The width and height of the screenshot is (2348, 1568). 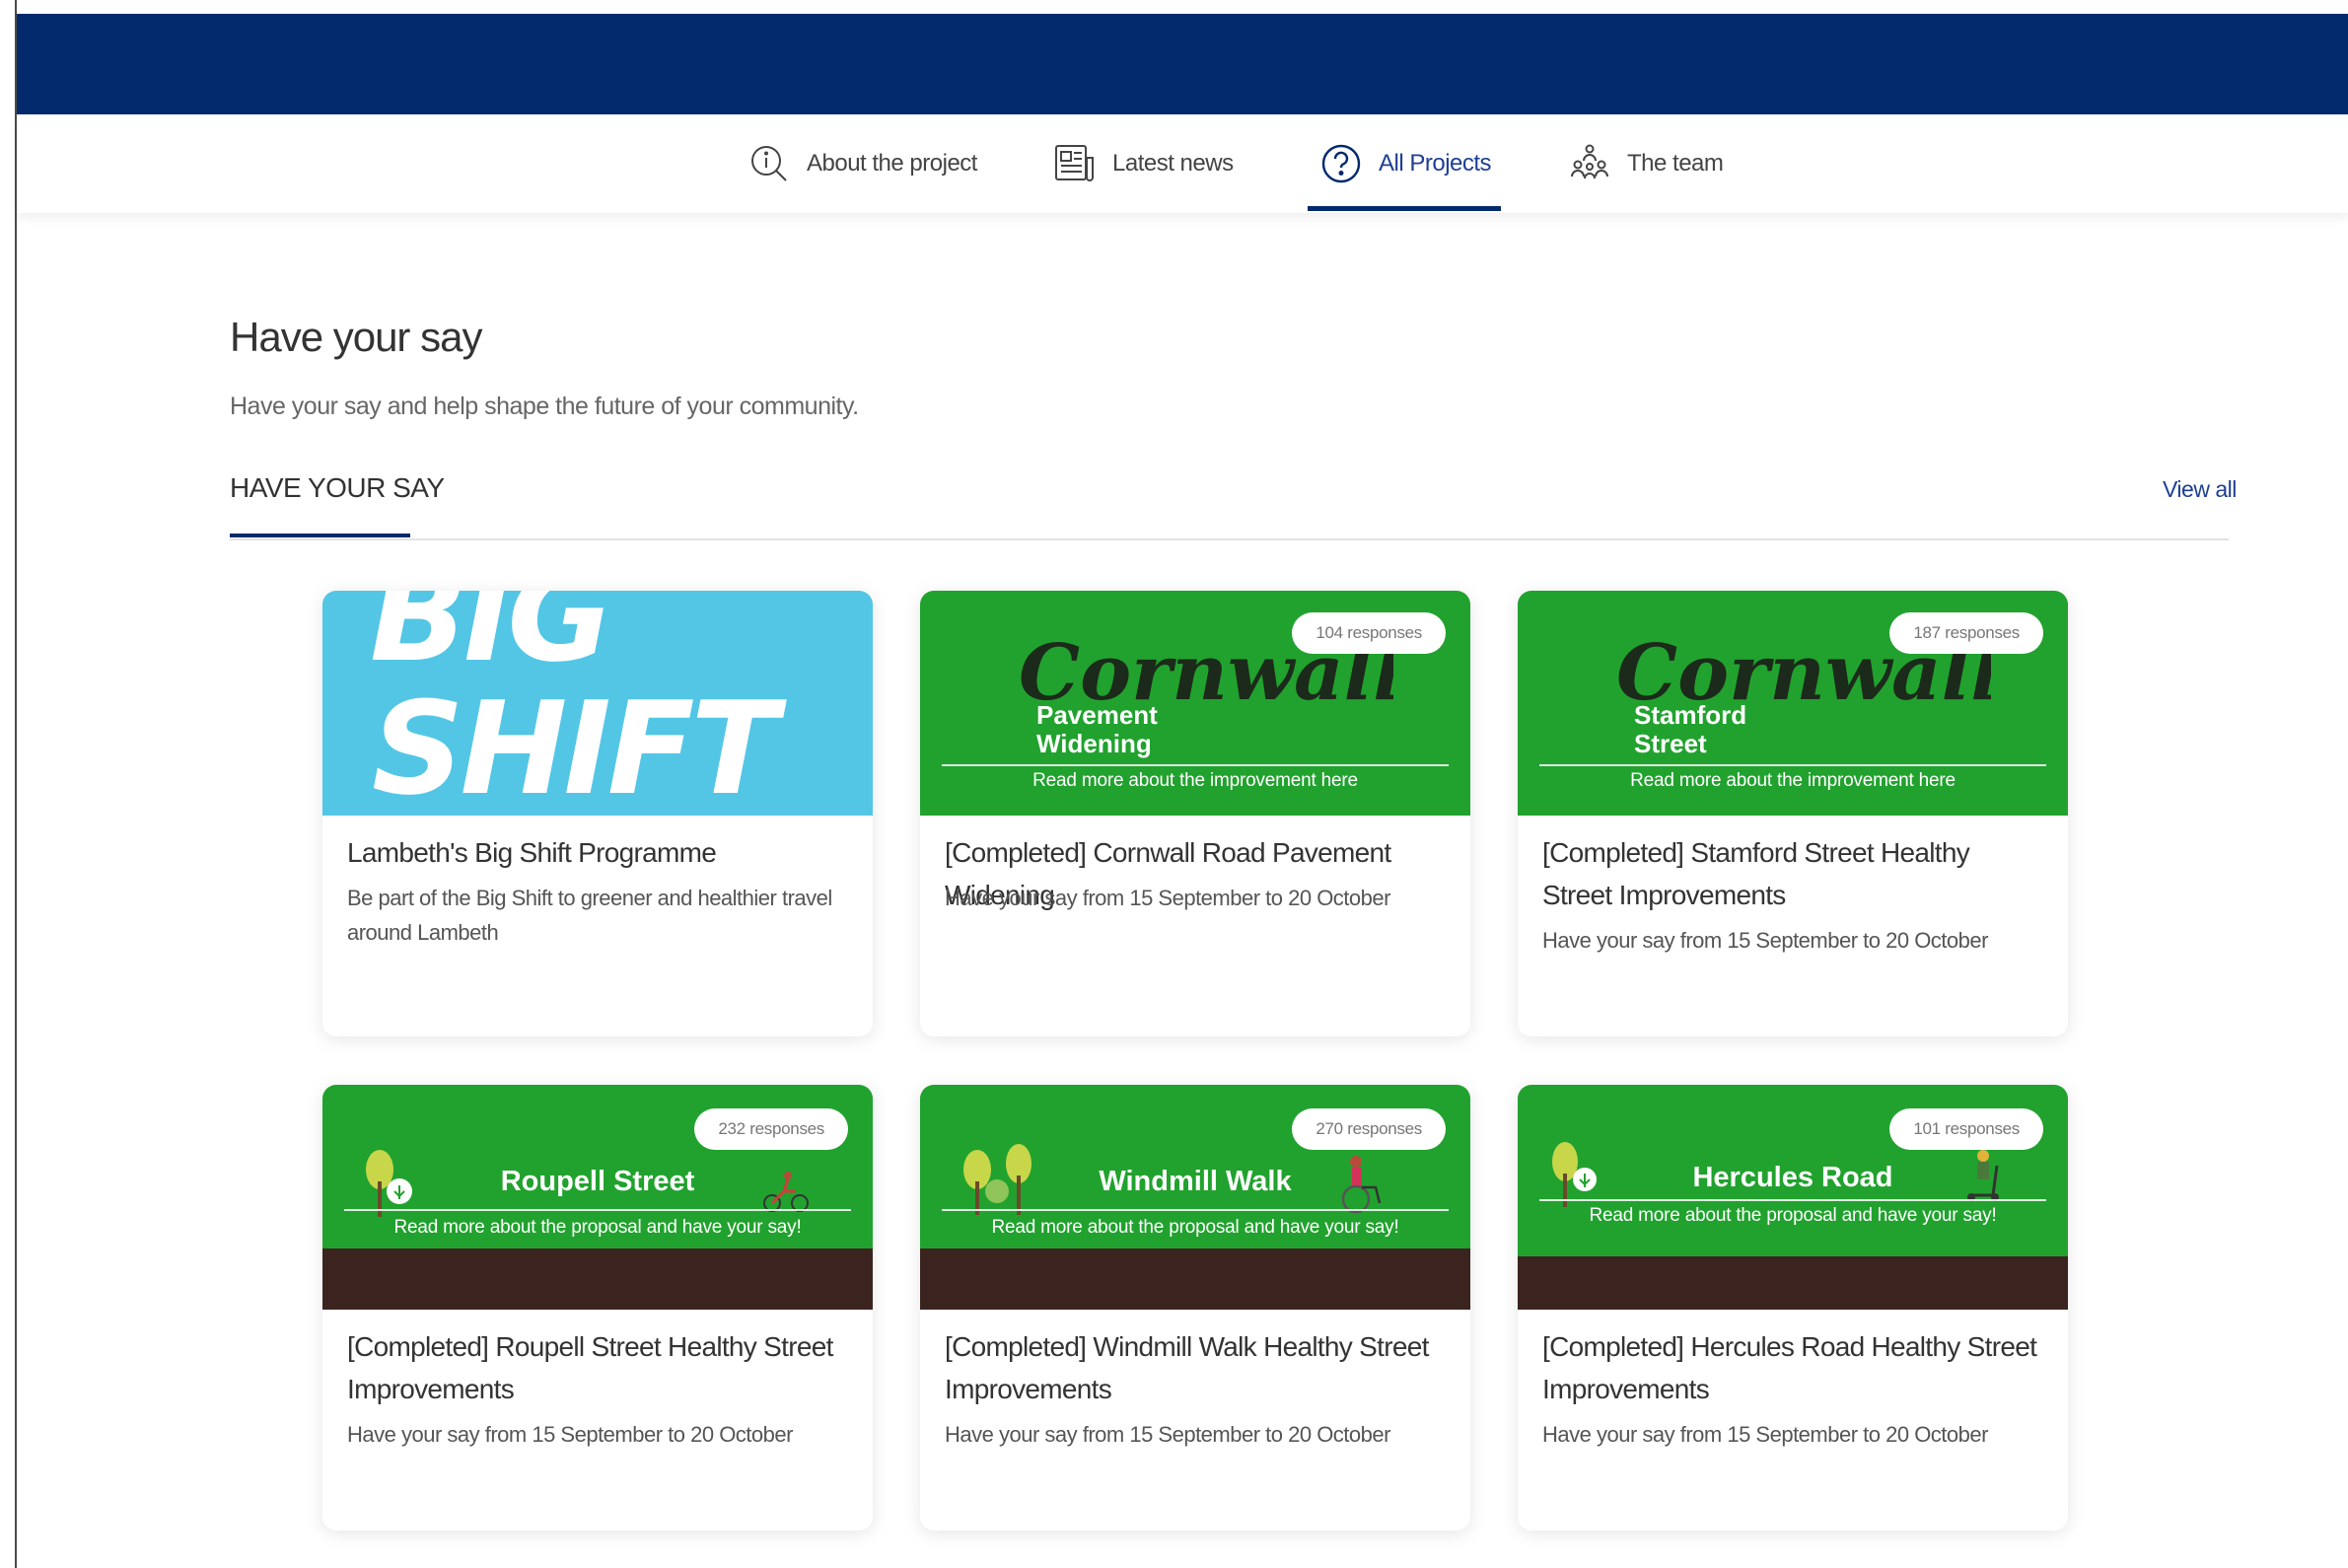 What do you see at coordinates (1196, 1181) in the screenshot?
I see `banner-street-name: Windmill Walk` at bounding box center [1196, 1181].